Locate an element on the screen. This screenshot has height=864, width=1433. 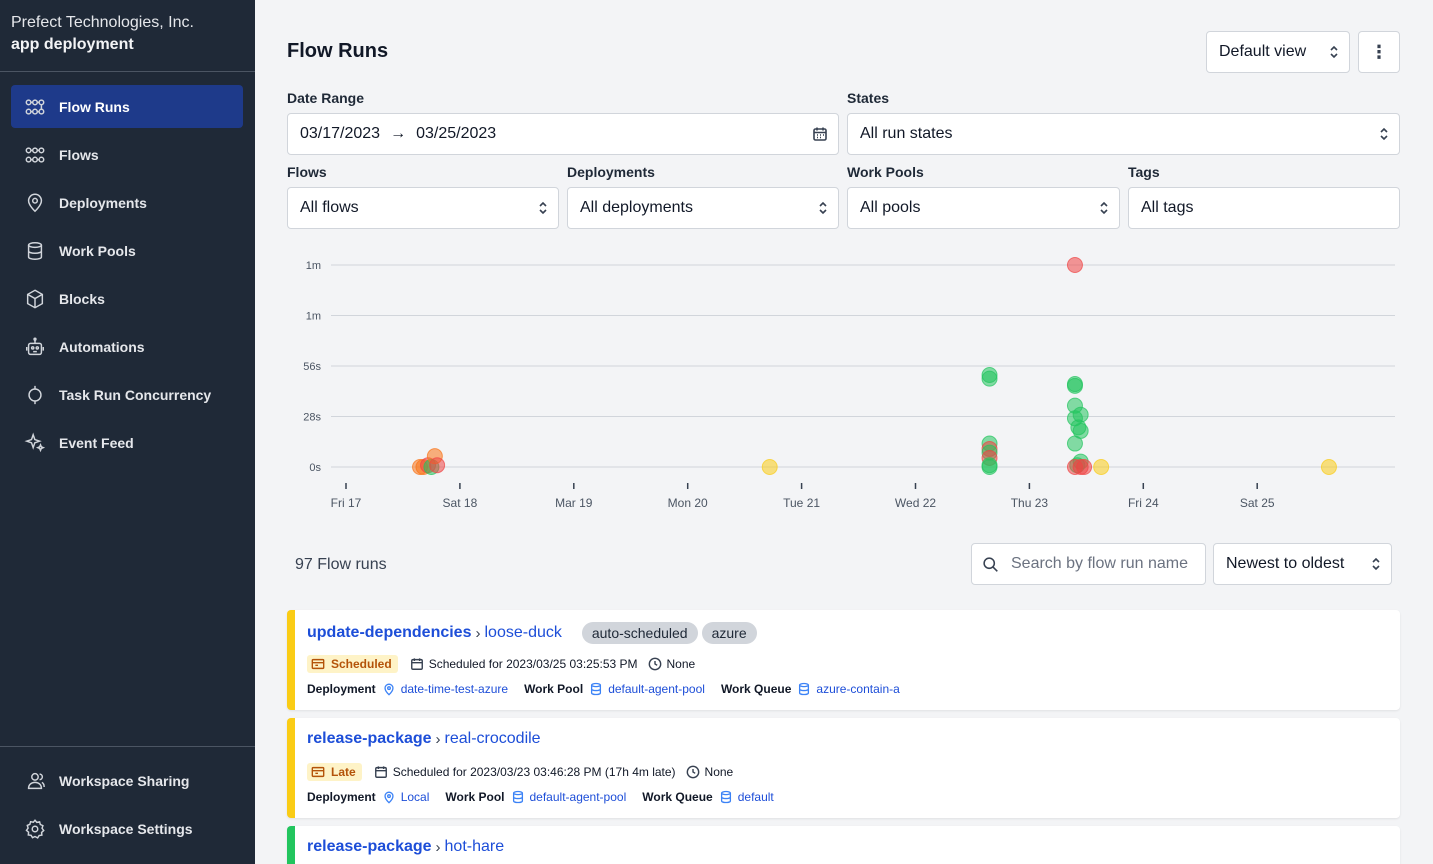
sidebar-item-label: Flow Runs is located at coordinates (94, 106).